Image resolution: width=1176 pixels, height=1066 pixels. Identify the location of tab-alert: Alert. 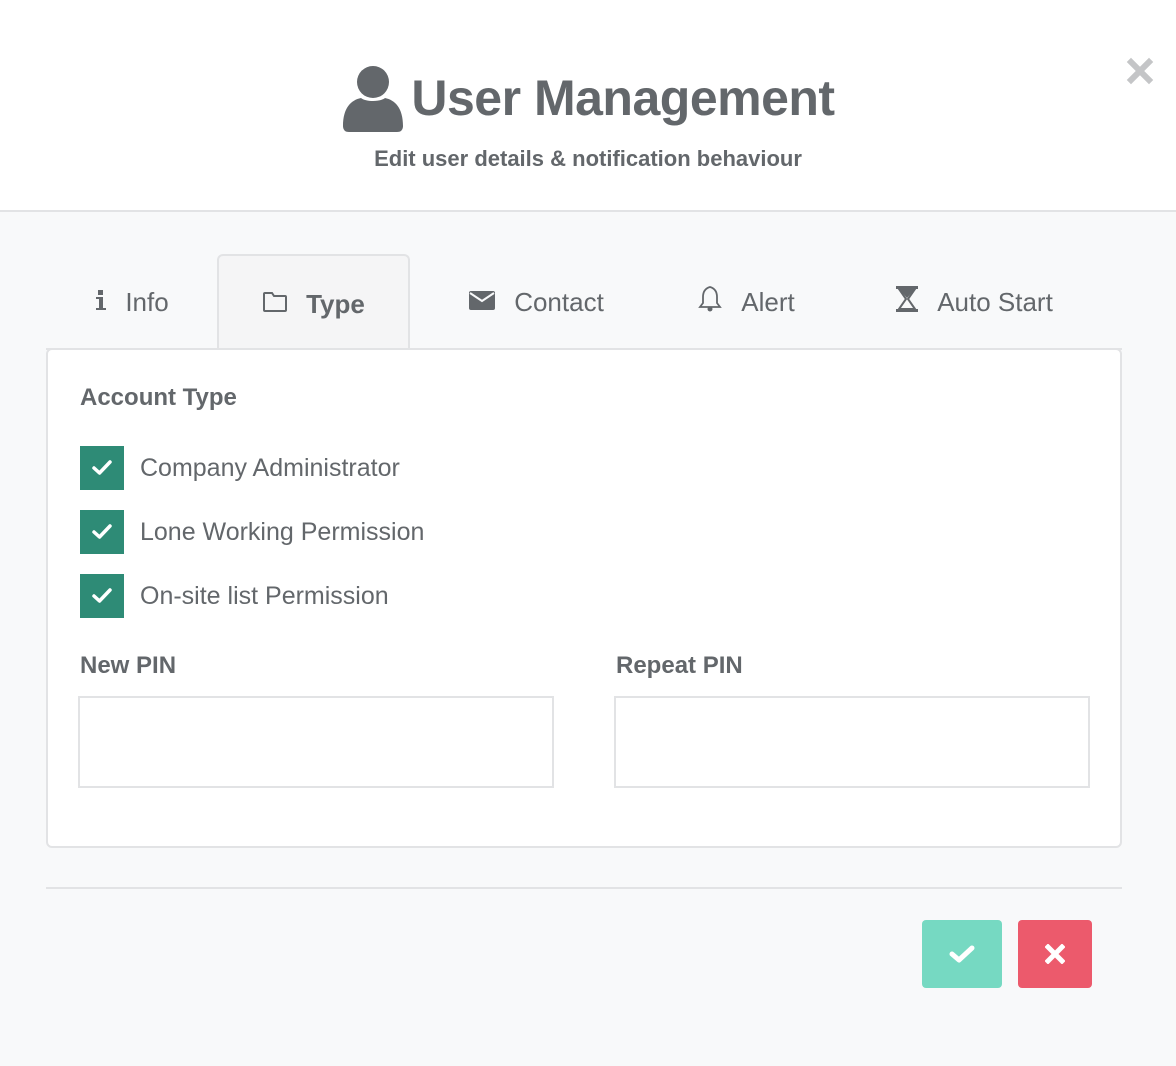
(746, 302).